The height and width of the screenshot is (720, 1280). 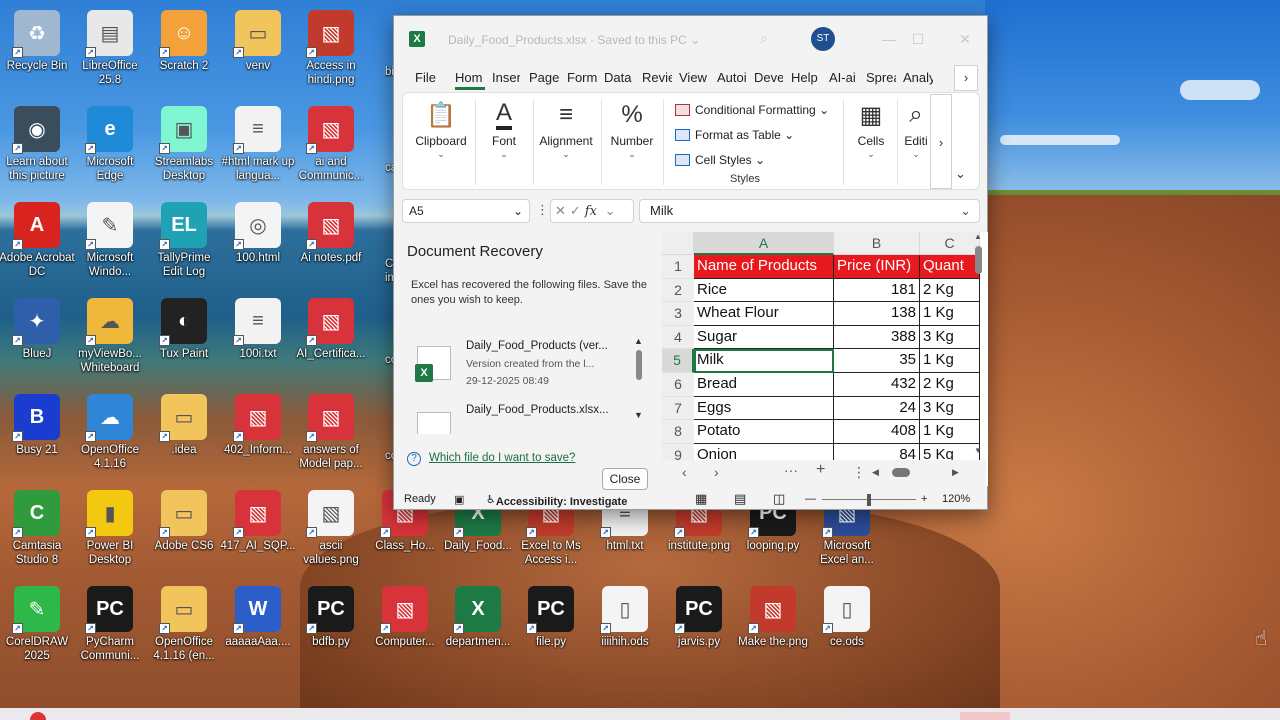 What do you see at coordinates (924, 499) in the screenshot?
I see `zoom-in-icon: +` at bounding box center [924, 499].